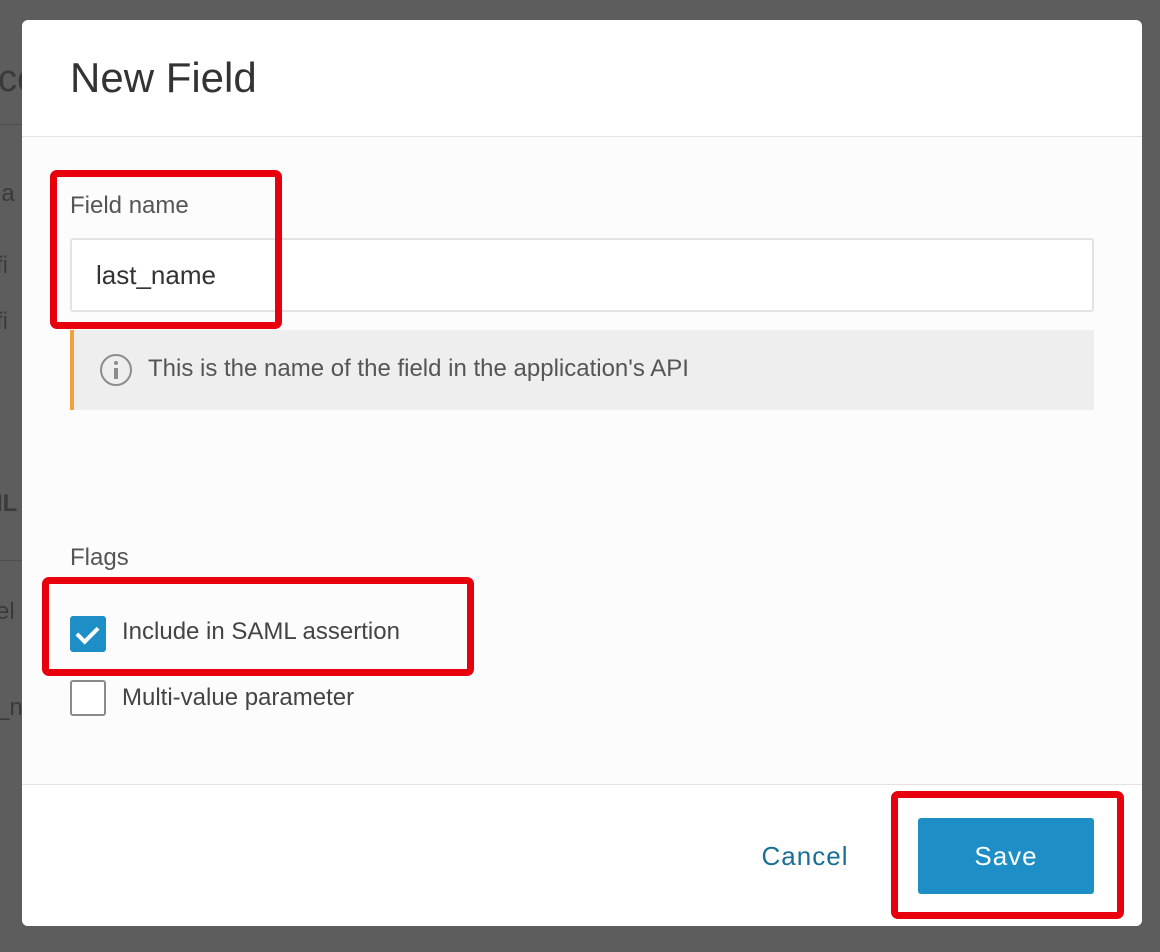  What do you see at coordinates (582, 78) in the screenshot?
I see `dialog-header: New Field` at bounding box center [582, 78].